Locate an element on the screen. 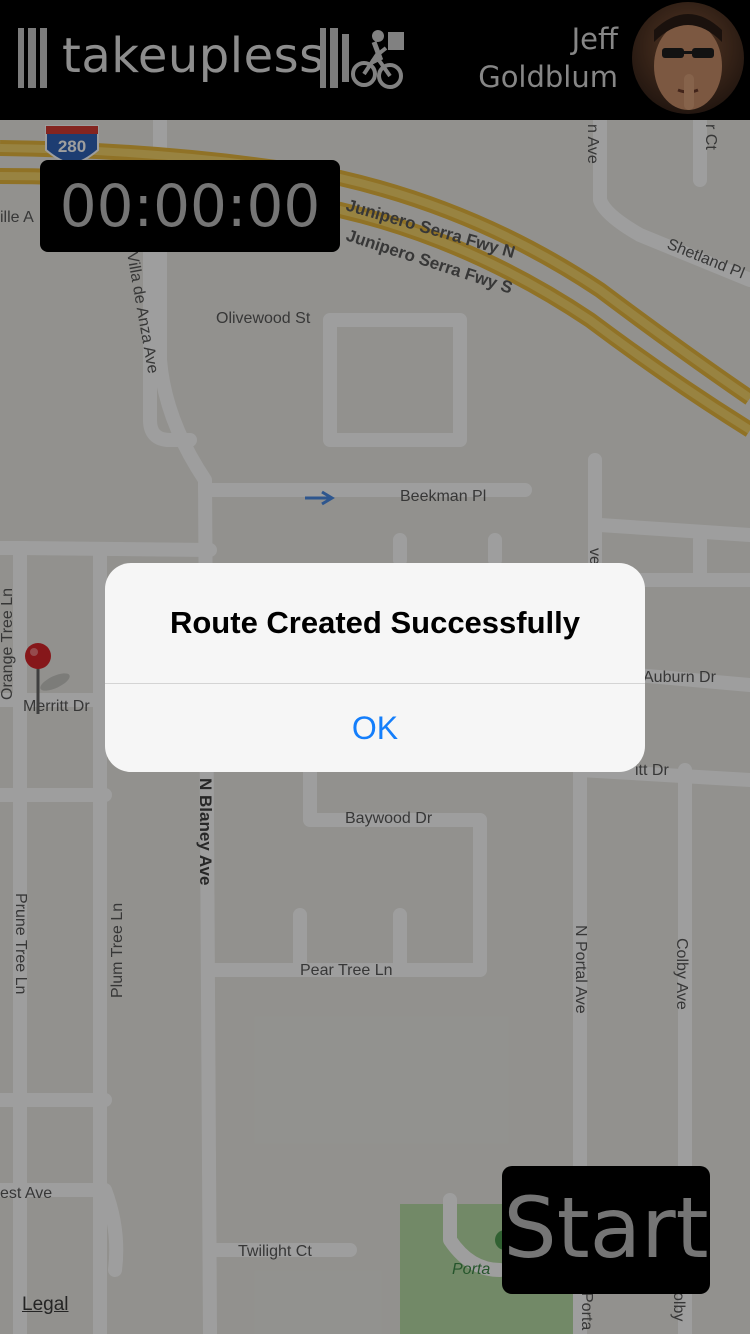 The height and width of the screenshot is (1334, 750). alert-dialog: Route Created Successfully OK is located at coordinates (375, 667).